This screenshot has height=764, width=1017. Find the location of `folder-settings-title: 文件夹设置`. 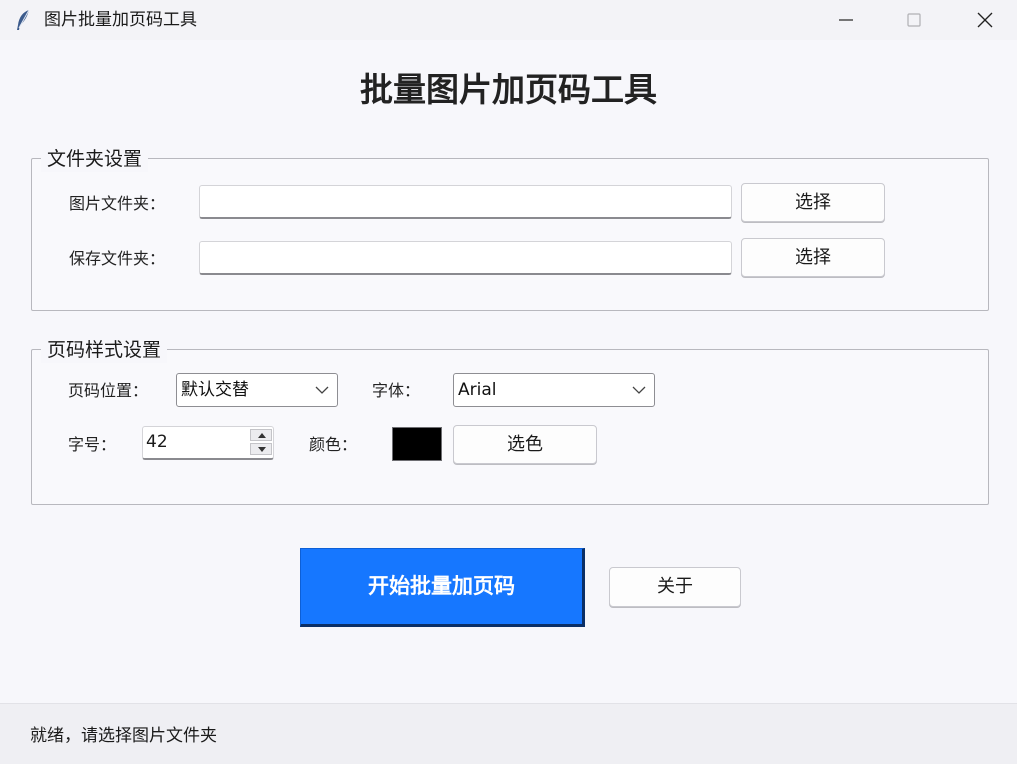

folder-settings-title: 文件夹设置 is located at coordinates (95, 159).